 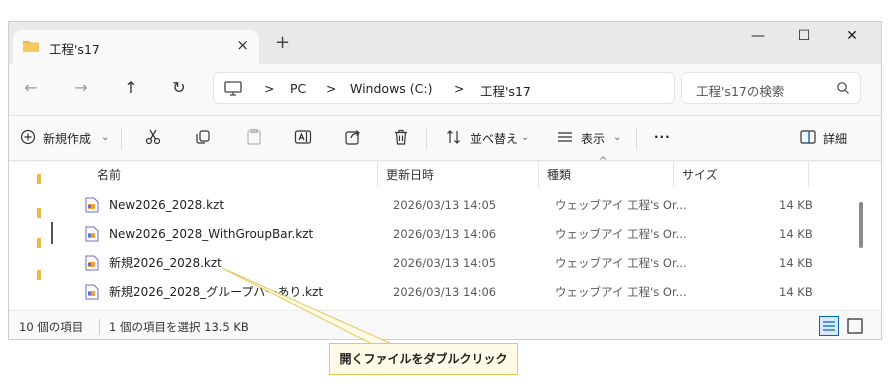 I want to click on forward-button: →, so click(x=81, y=87).